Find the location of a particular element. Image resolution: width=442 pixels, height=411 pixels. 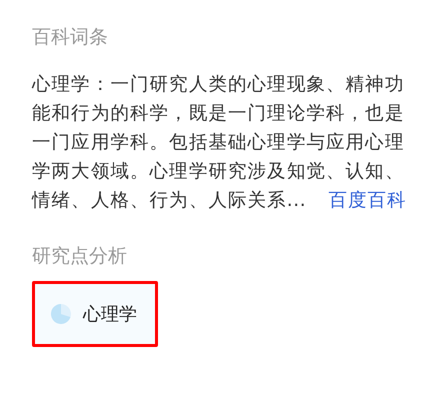

section-heading: 研究点分析 is located at coordinates (80, 256).